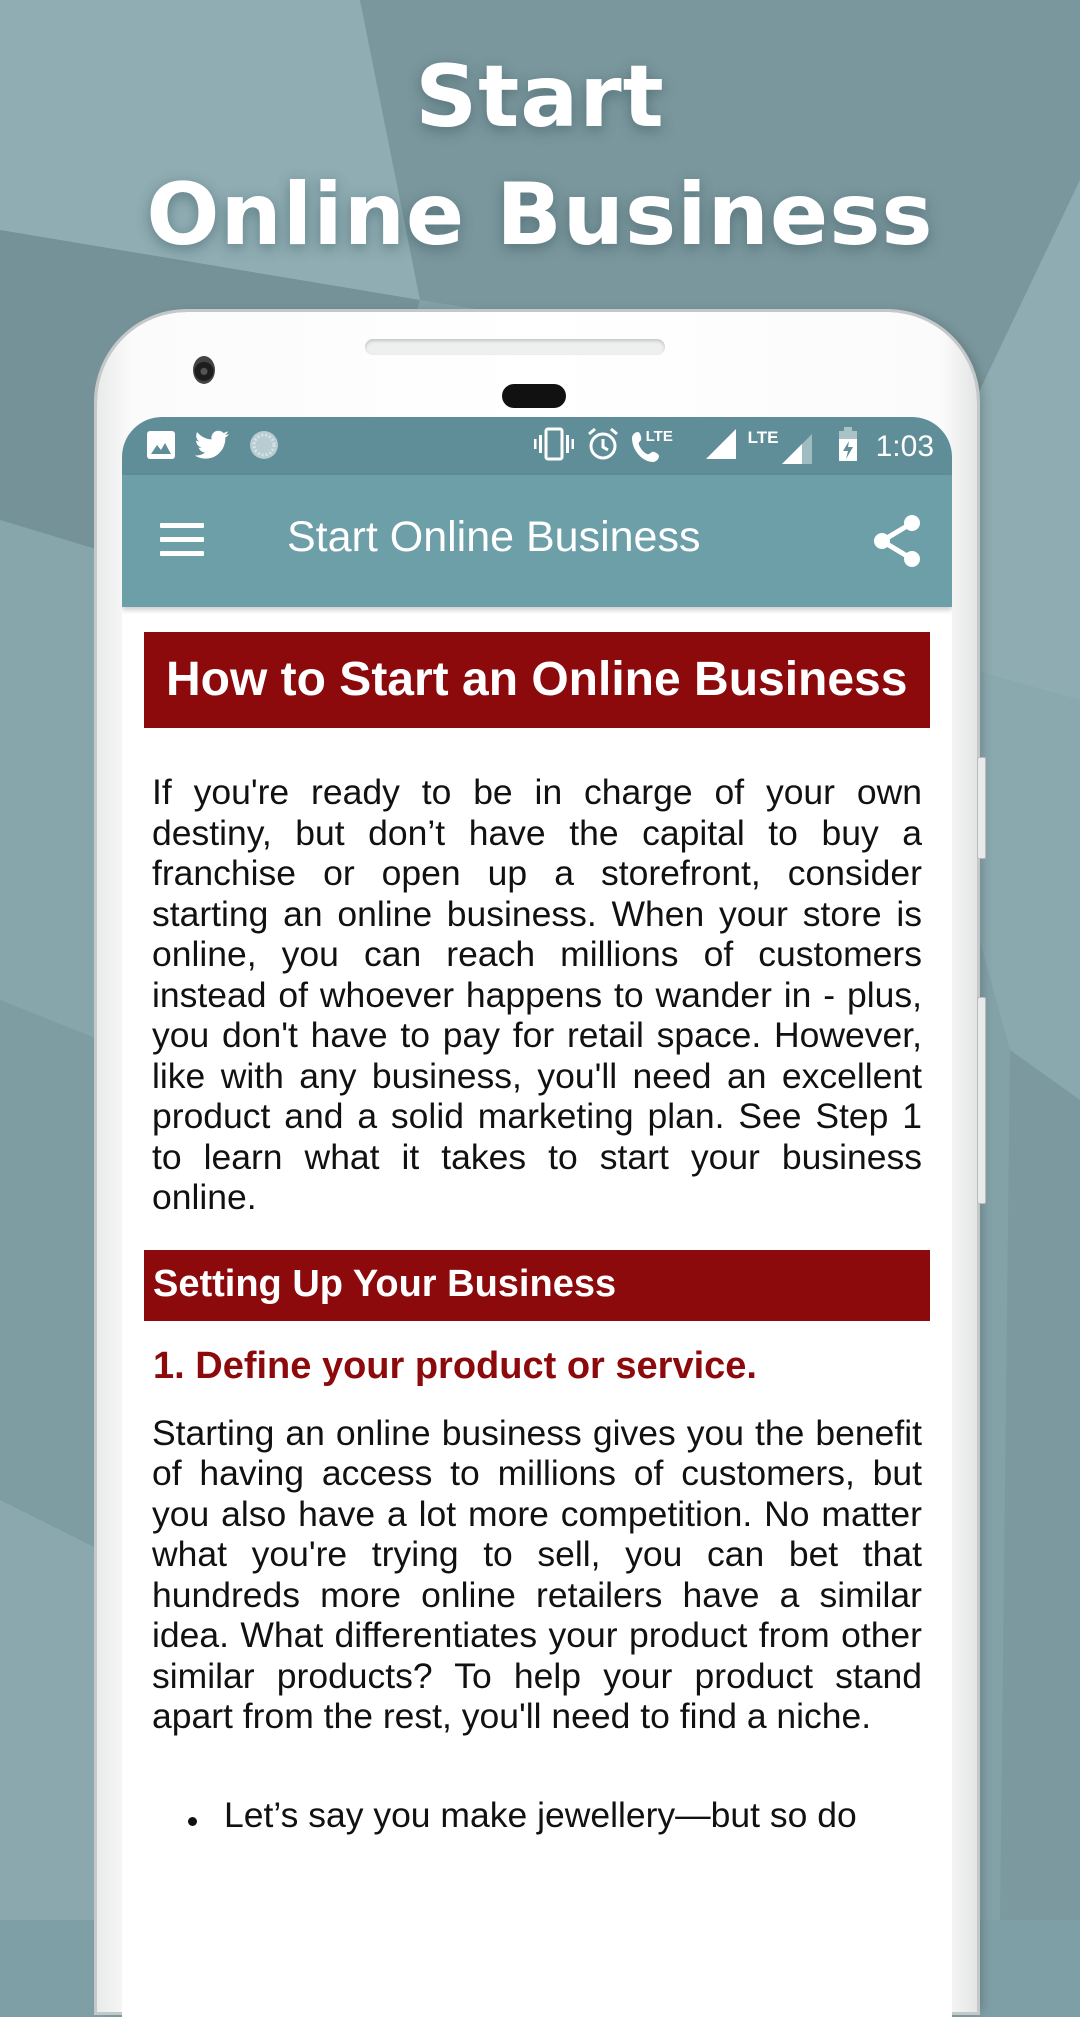  What do you see at coordinates (654, 445) in the screenshot?
I see `volte-call-icon: LTE` at bounding box center [654, 445].